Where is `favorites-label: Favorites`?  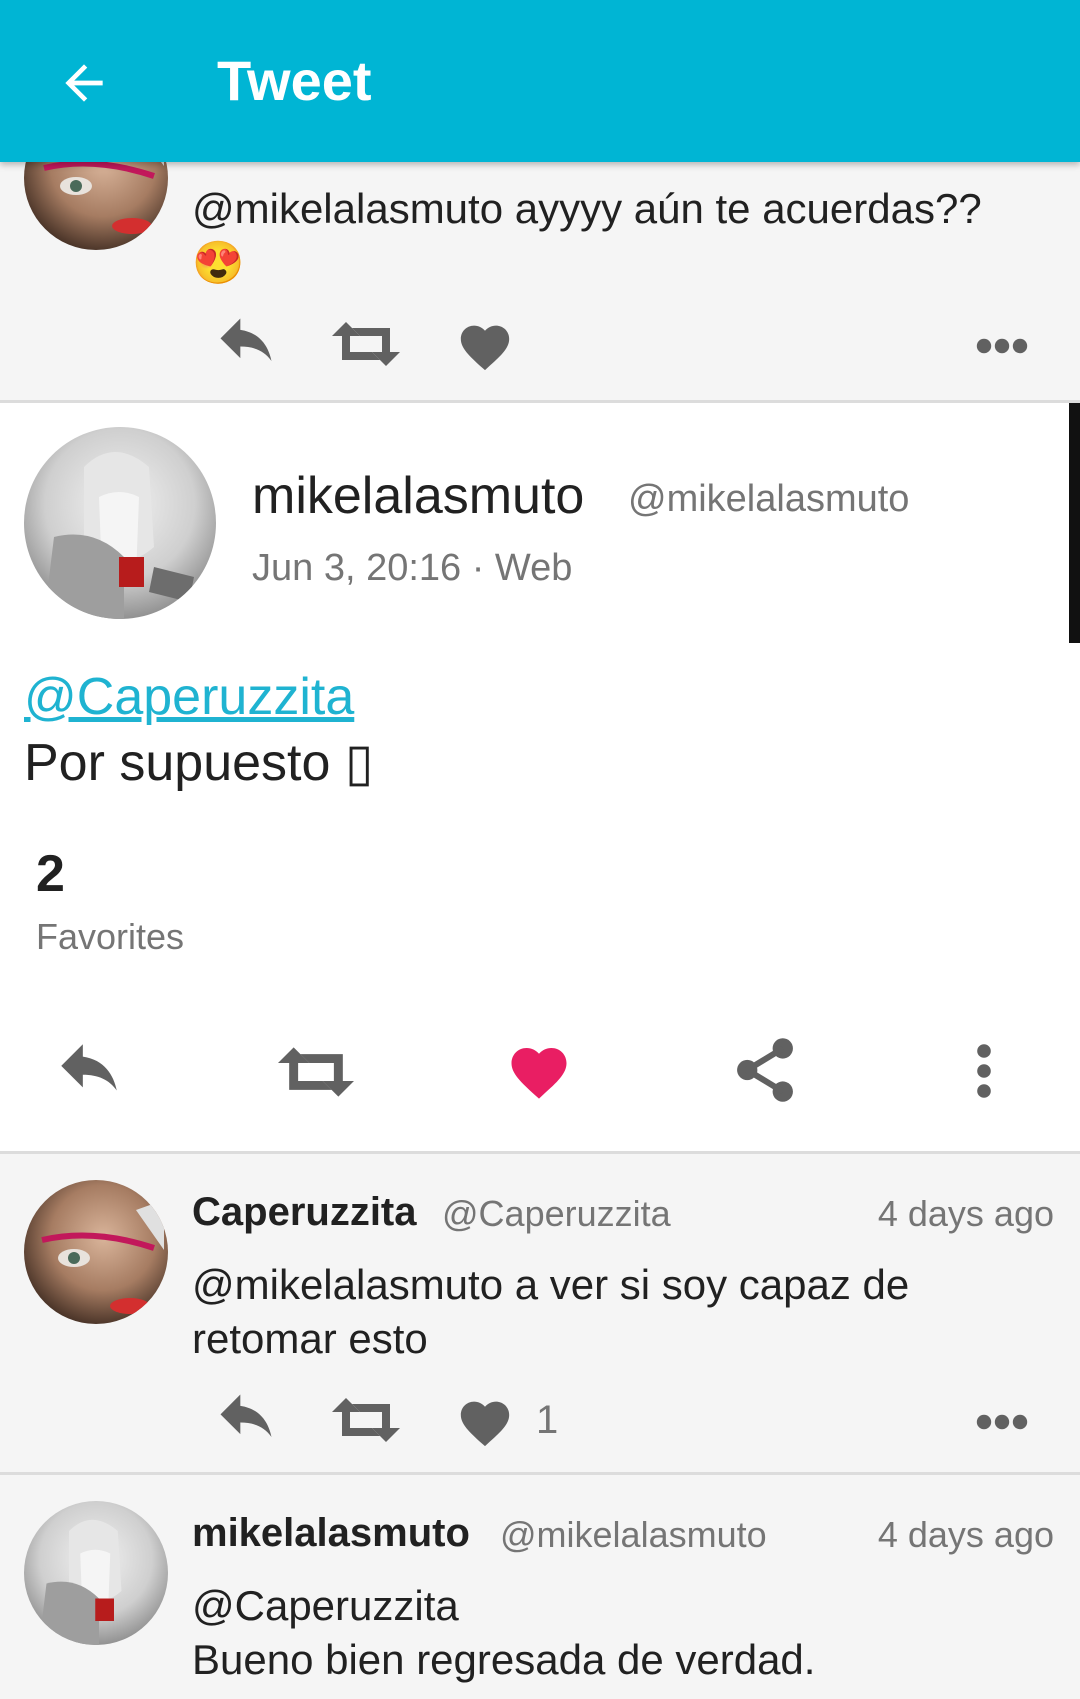
favorites-label: Favorites is located at coordinates (110, 937).